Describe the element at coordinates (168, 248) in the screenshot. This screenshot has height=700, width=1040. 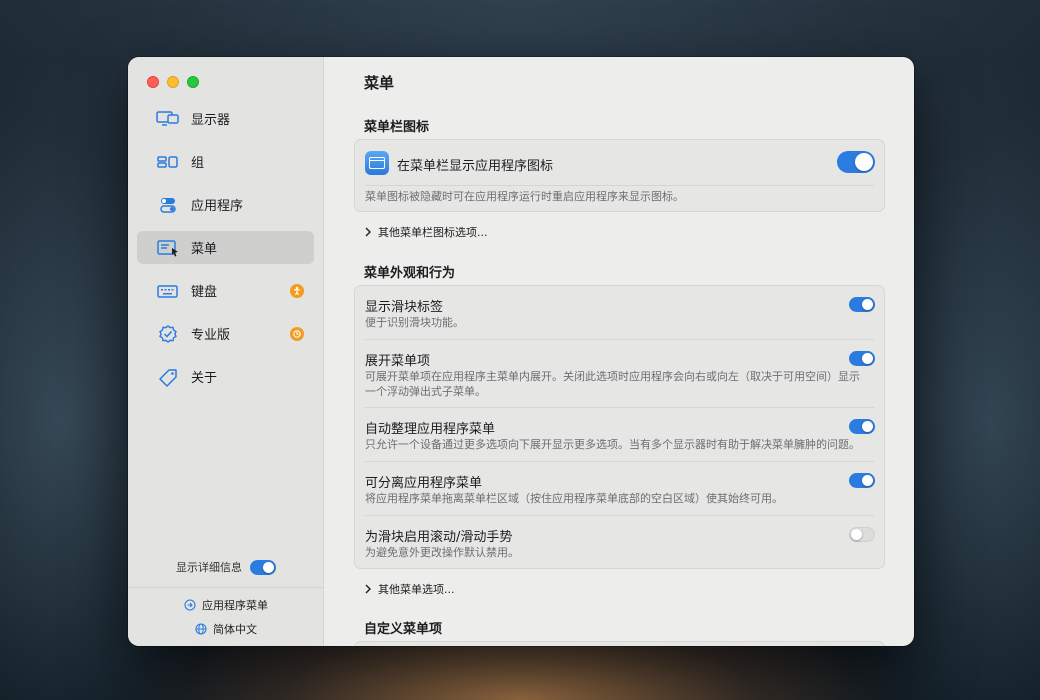
I see `menu-cursor-icon` at that location.